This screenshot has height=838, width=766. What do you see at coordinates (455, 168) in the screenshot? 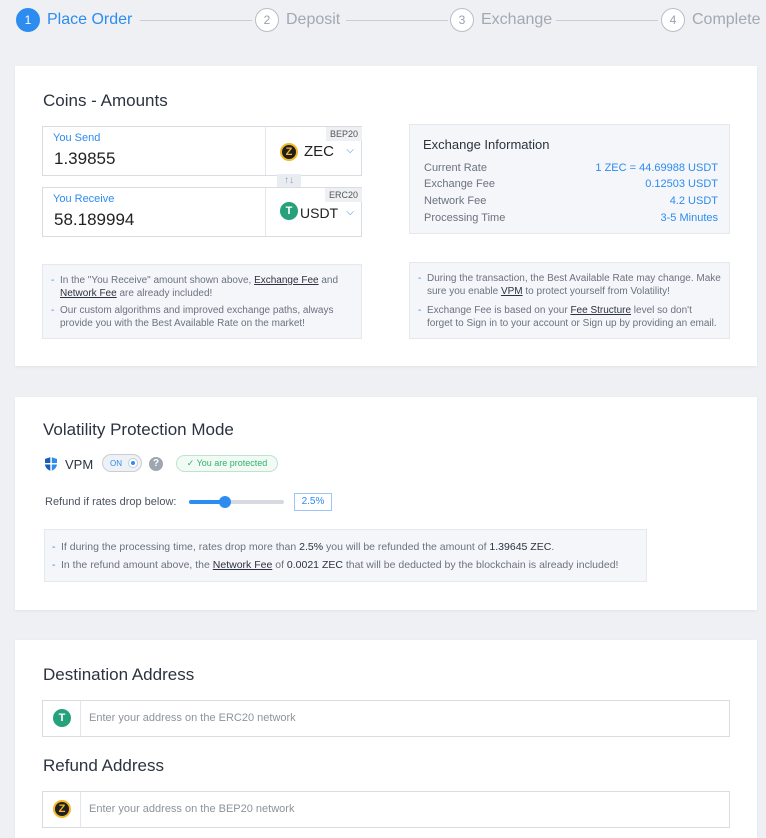
I see `info-label: Current Rate` at bounding box center [455, 168].